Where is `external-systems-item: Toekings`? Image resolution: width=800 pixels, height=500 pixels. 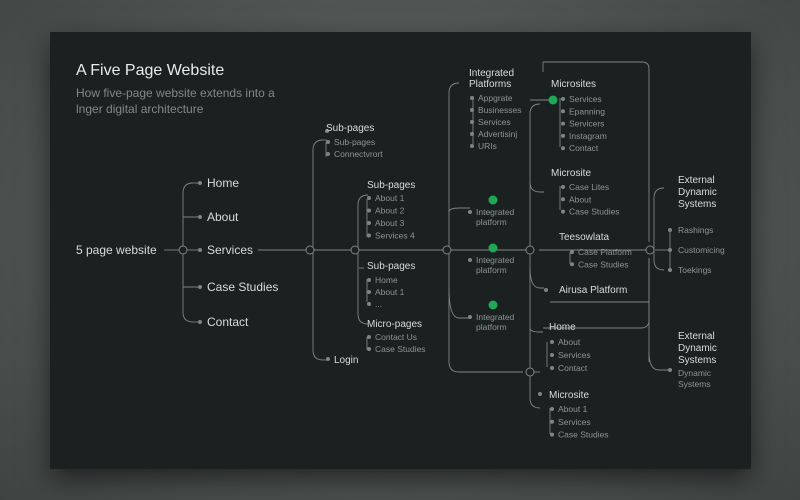
external-systems-item: Toekings is located at coordinates (695, 270).